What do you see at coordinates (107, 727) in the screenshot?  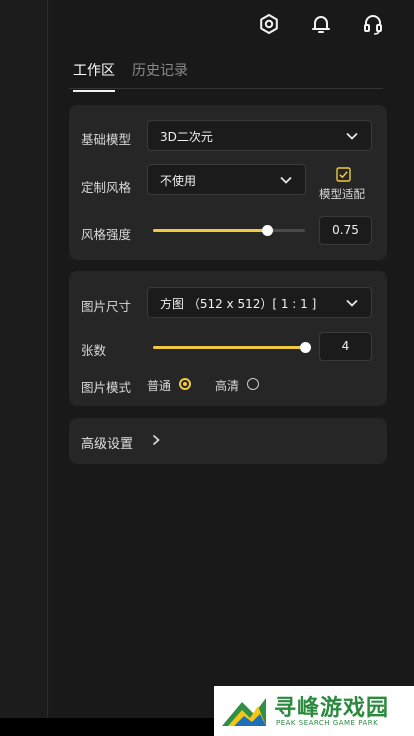 I see `bottom-bar` at bounding box center [107, 727].